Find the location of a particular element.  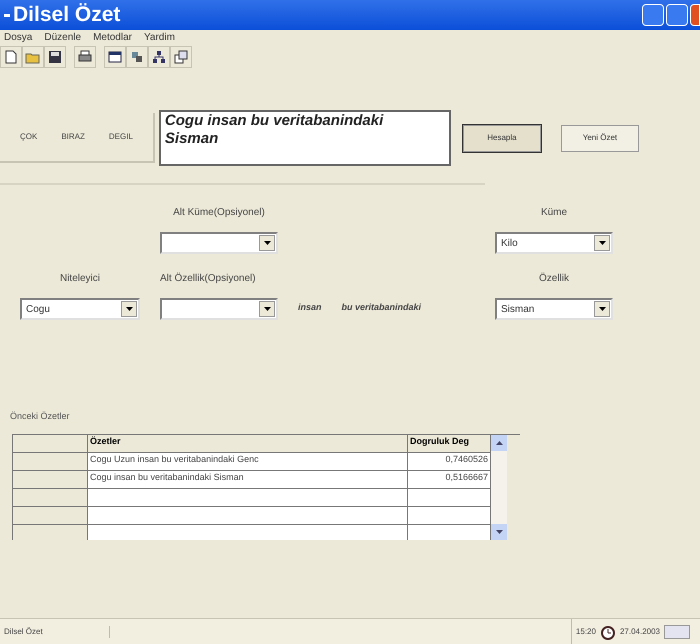

menu-item: Yardim is located at coordinates (159, 37).